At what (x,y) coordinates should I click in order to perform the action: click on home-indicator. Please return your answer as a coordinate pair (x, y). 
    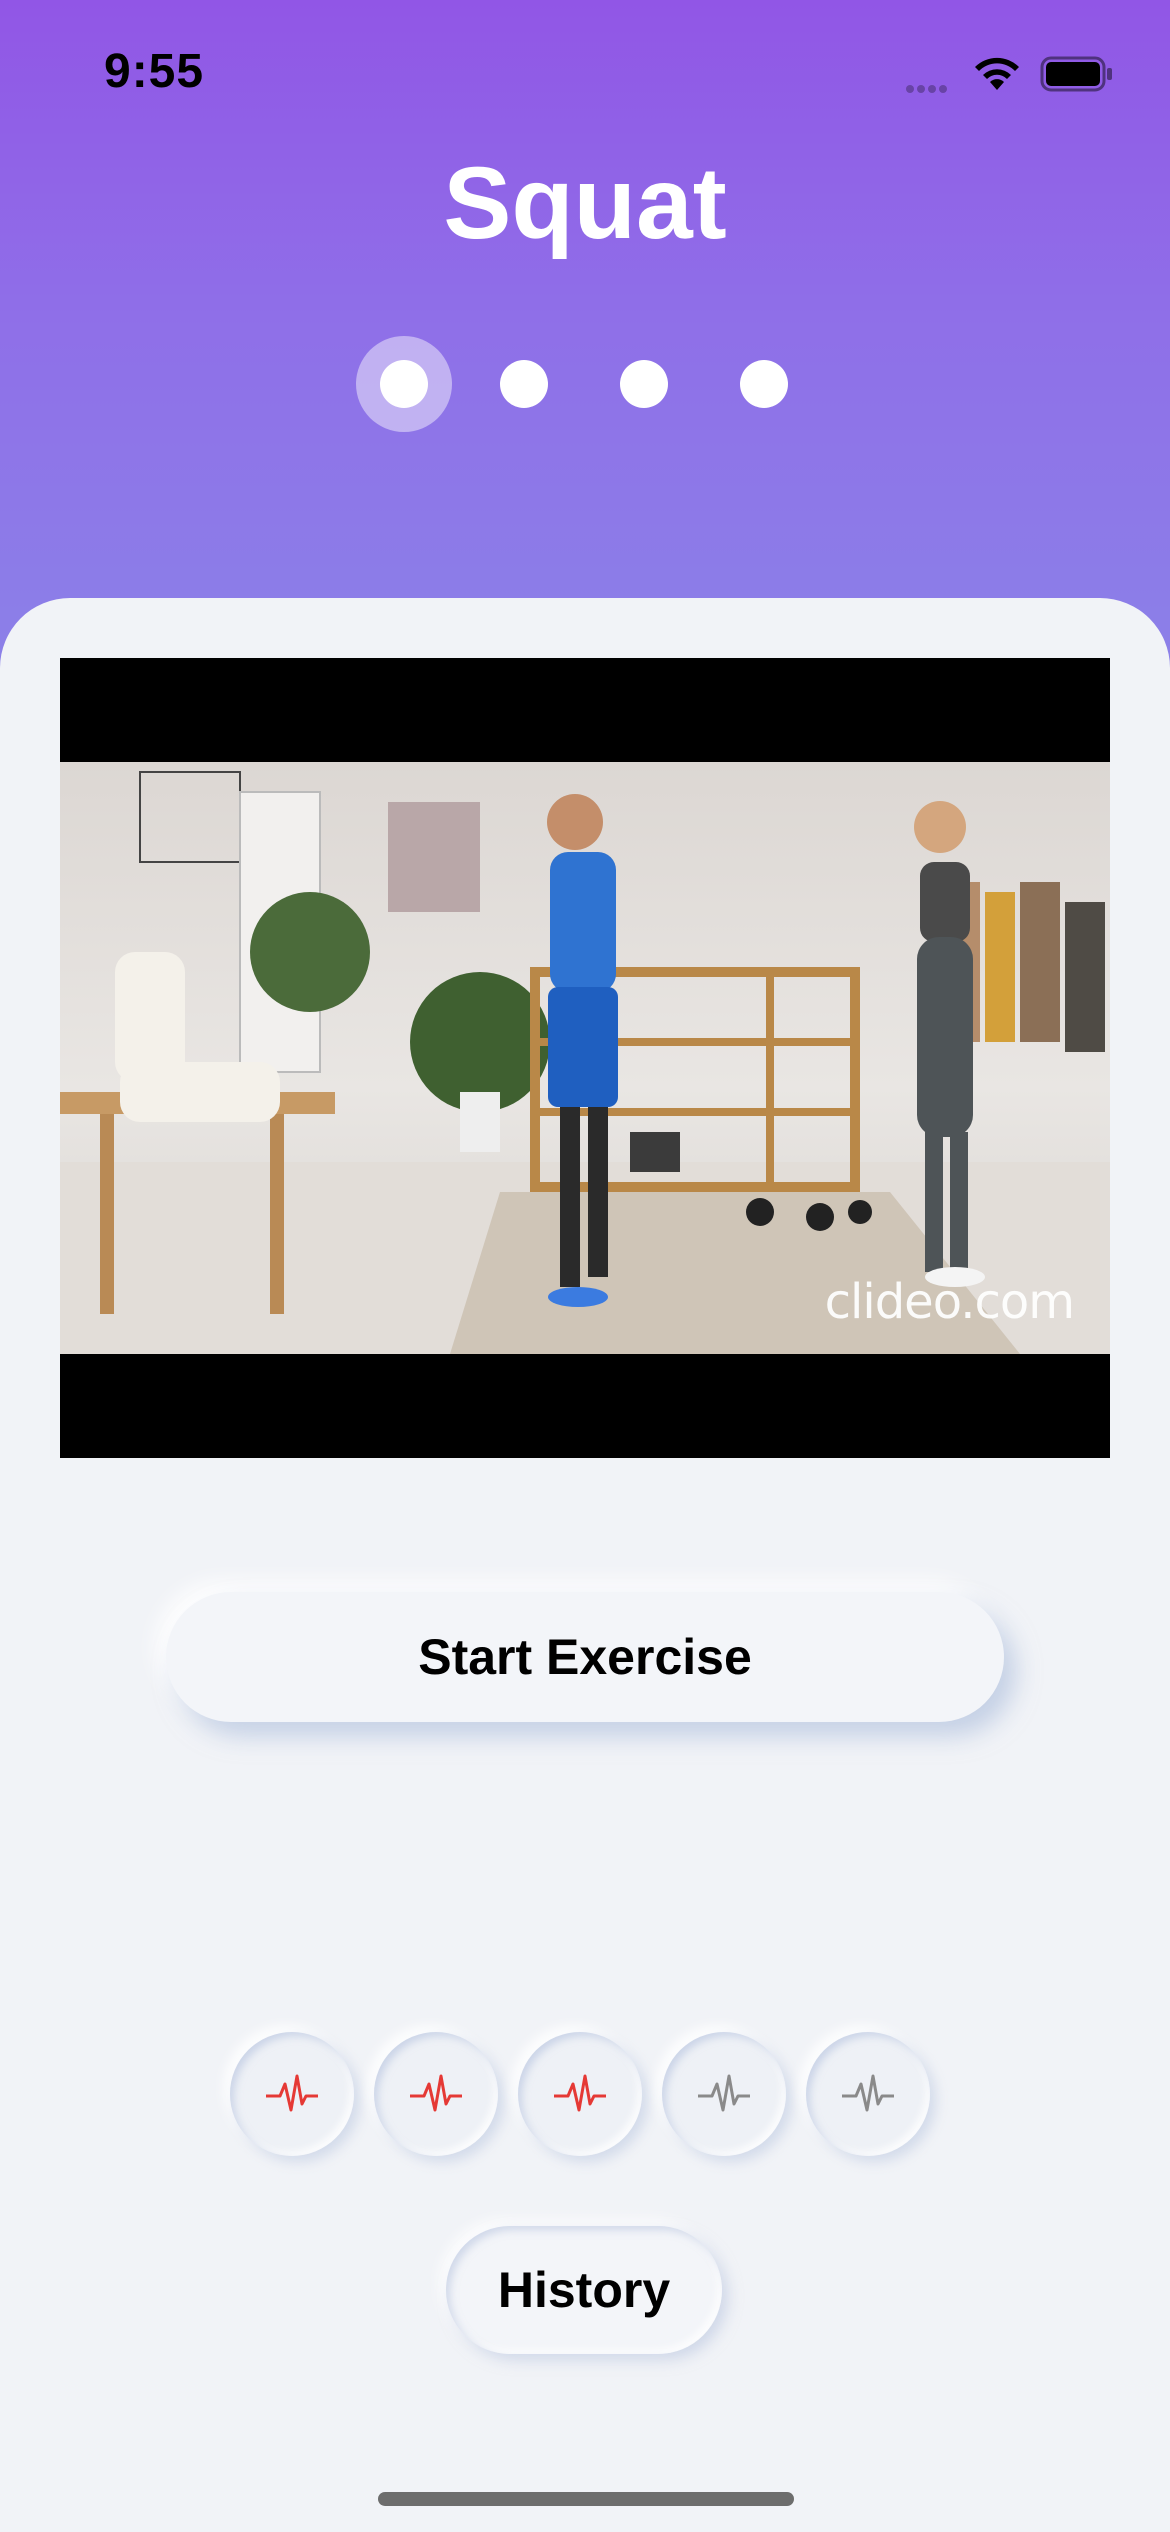
    Looking at the image, I should click on (586, 2499).